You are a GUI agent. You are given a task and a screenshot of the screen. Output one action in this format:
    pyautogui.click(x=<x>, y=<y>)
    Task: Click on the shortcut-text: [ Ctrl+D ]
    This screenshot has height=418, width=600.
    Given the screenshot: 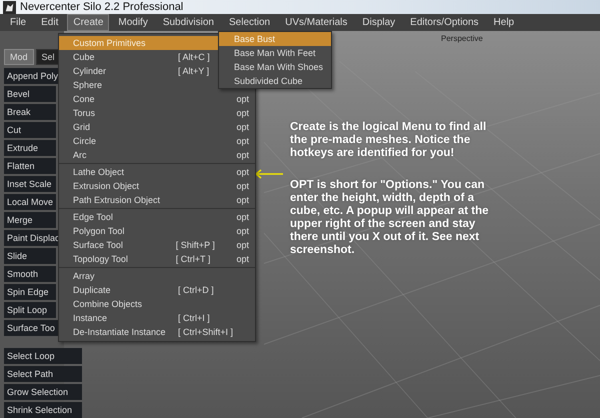 What is the action you would take?
    pyautogui.click(x=196, y=290)
    